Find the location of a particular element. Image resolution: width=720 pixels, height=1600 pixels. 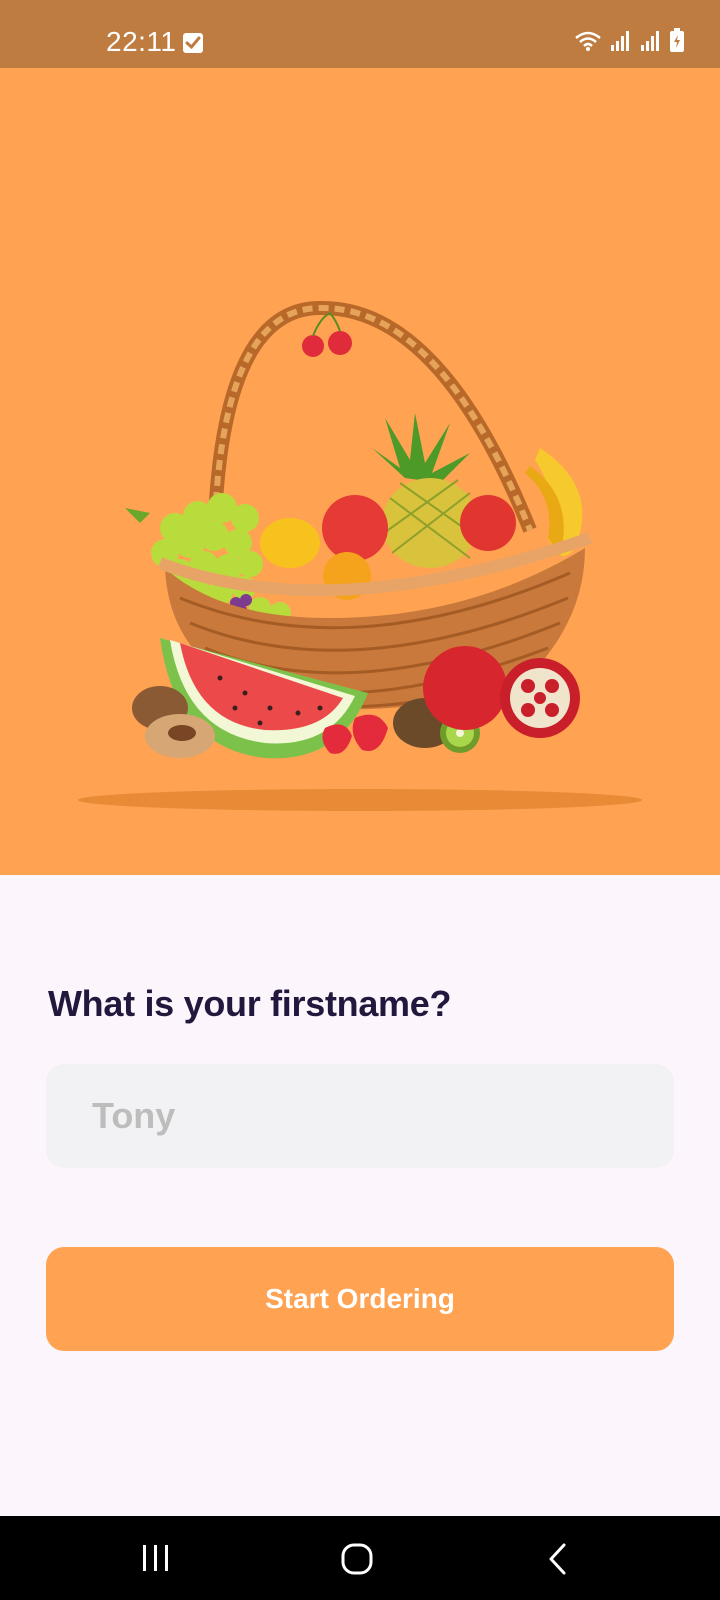

start-ordering-button: Start Ordering is located at coordinates (360, 1299).